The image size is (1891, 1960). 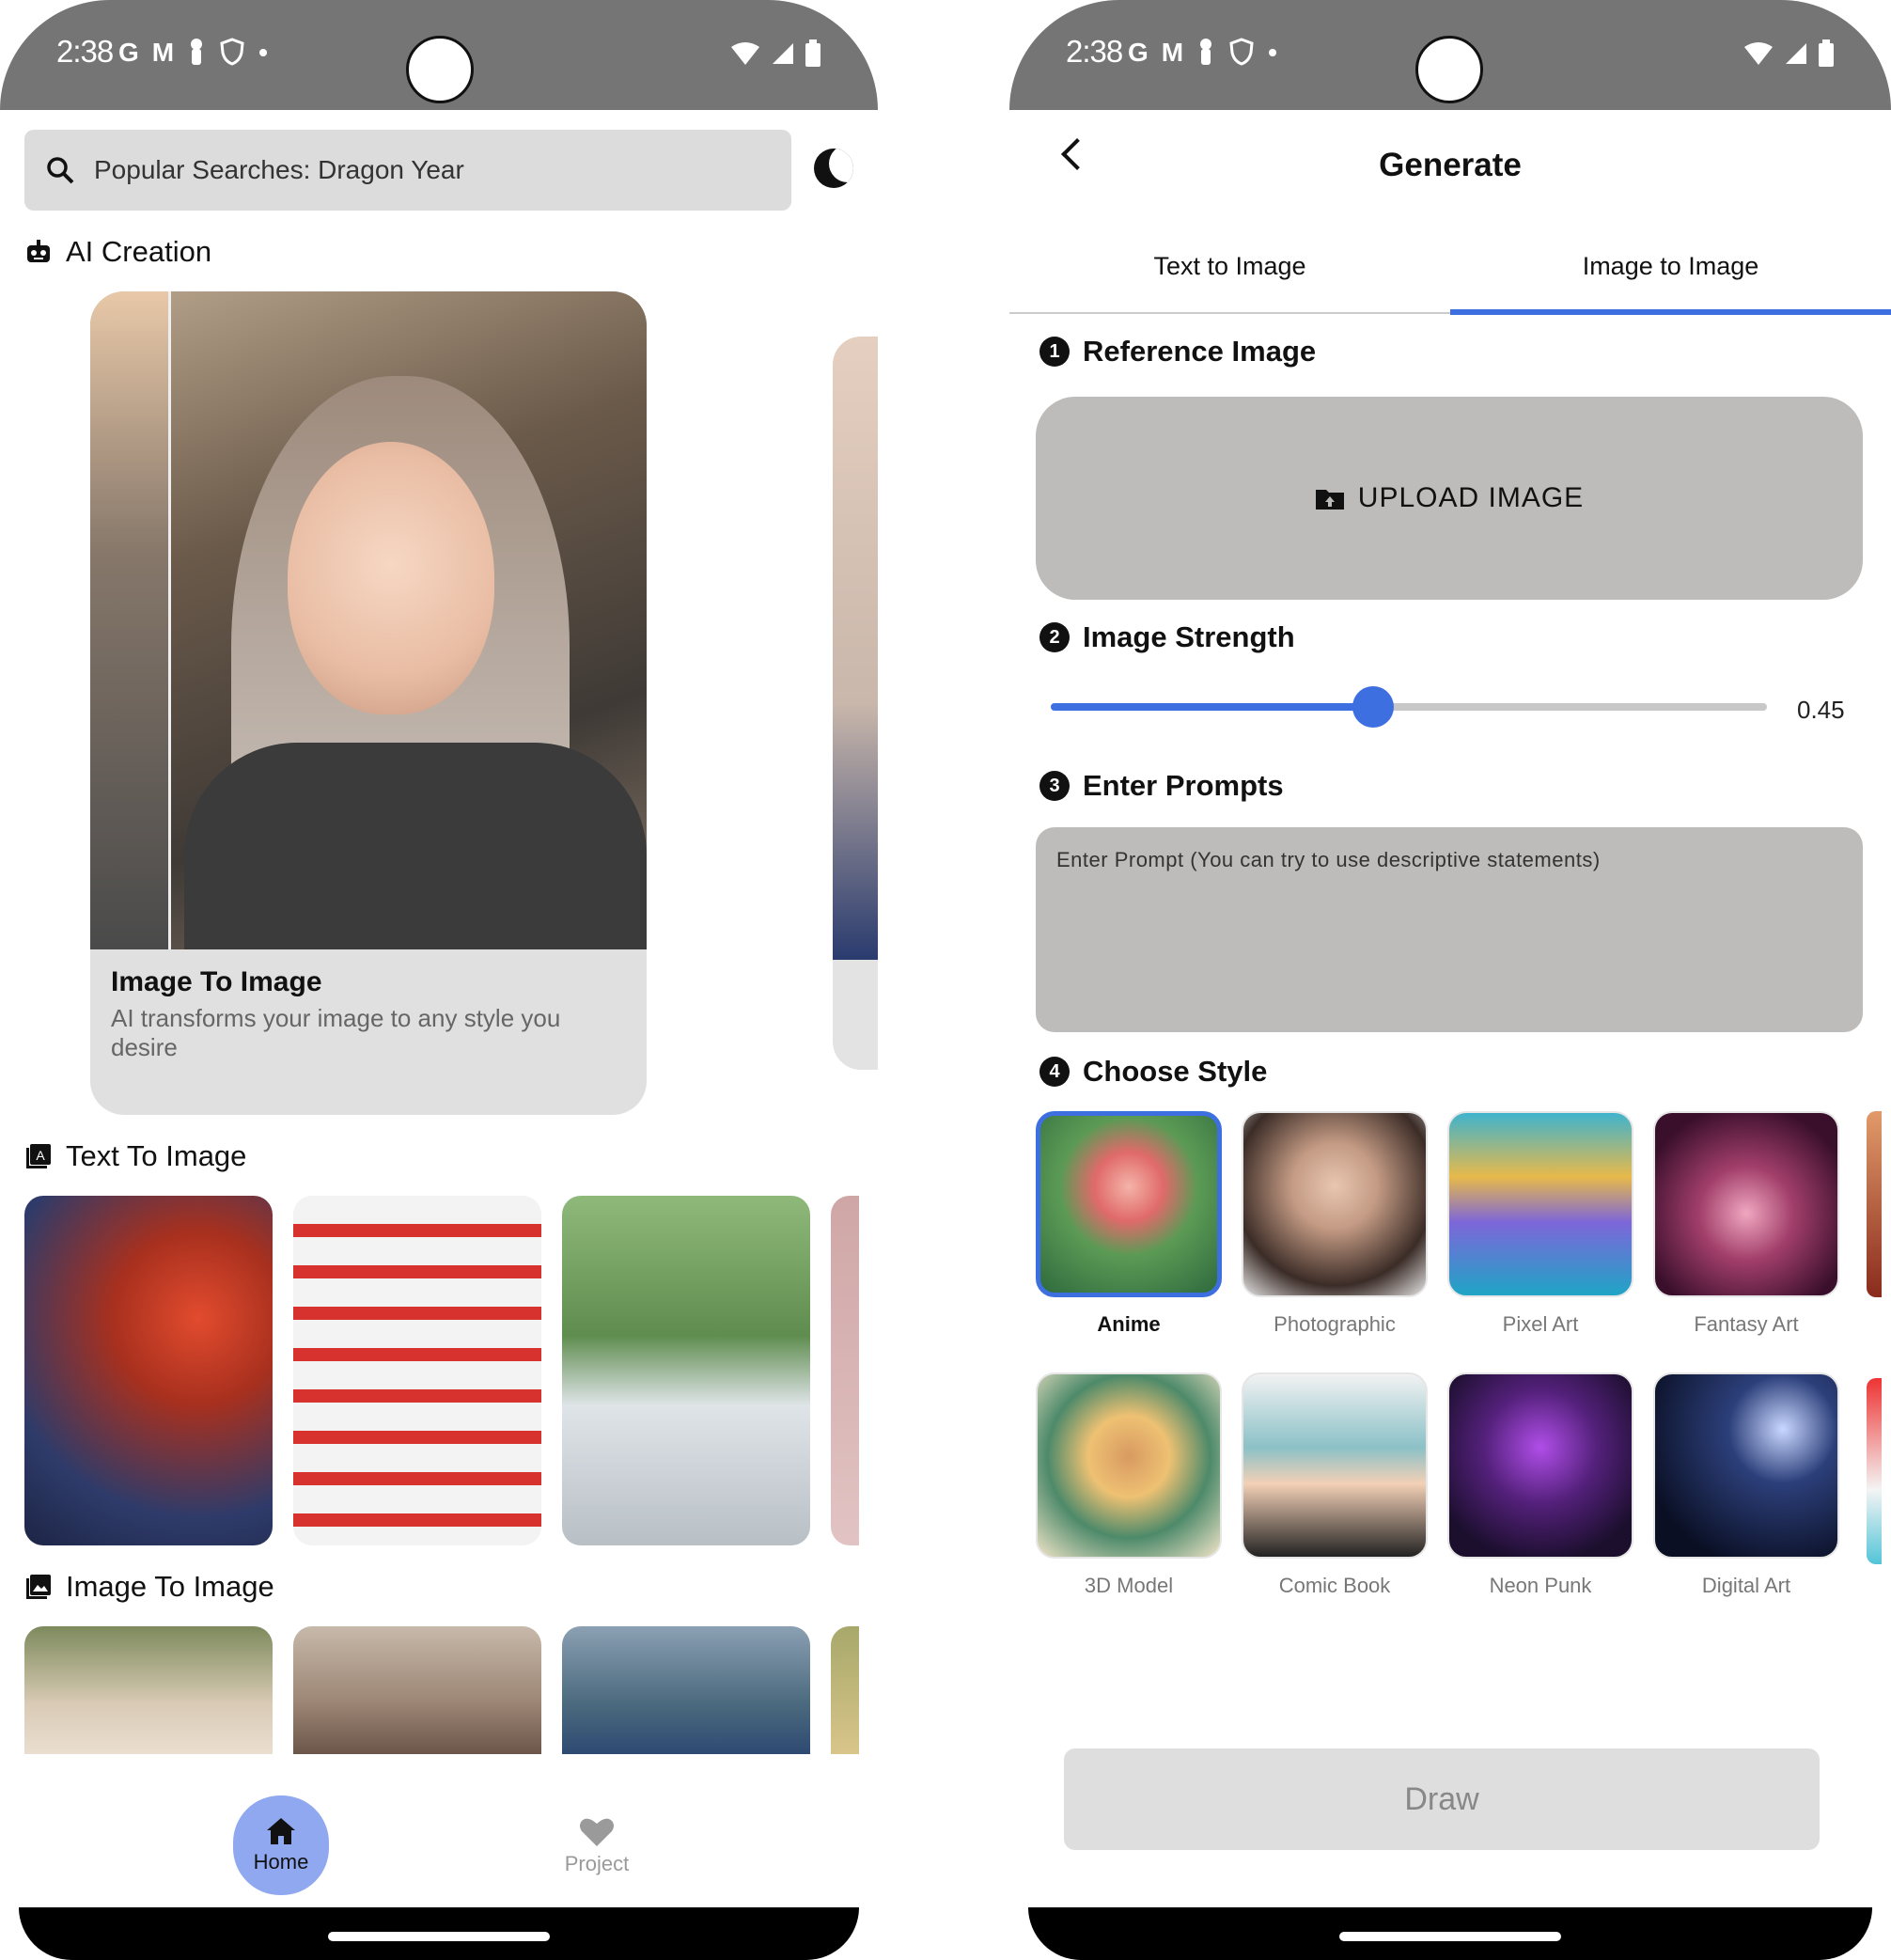 I want to click on nav-project-label: Project, so click(x=597, y=1863).